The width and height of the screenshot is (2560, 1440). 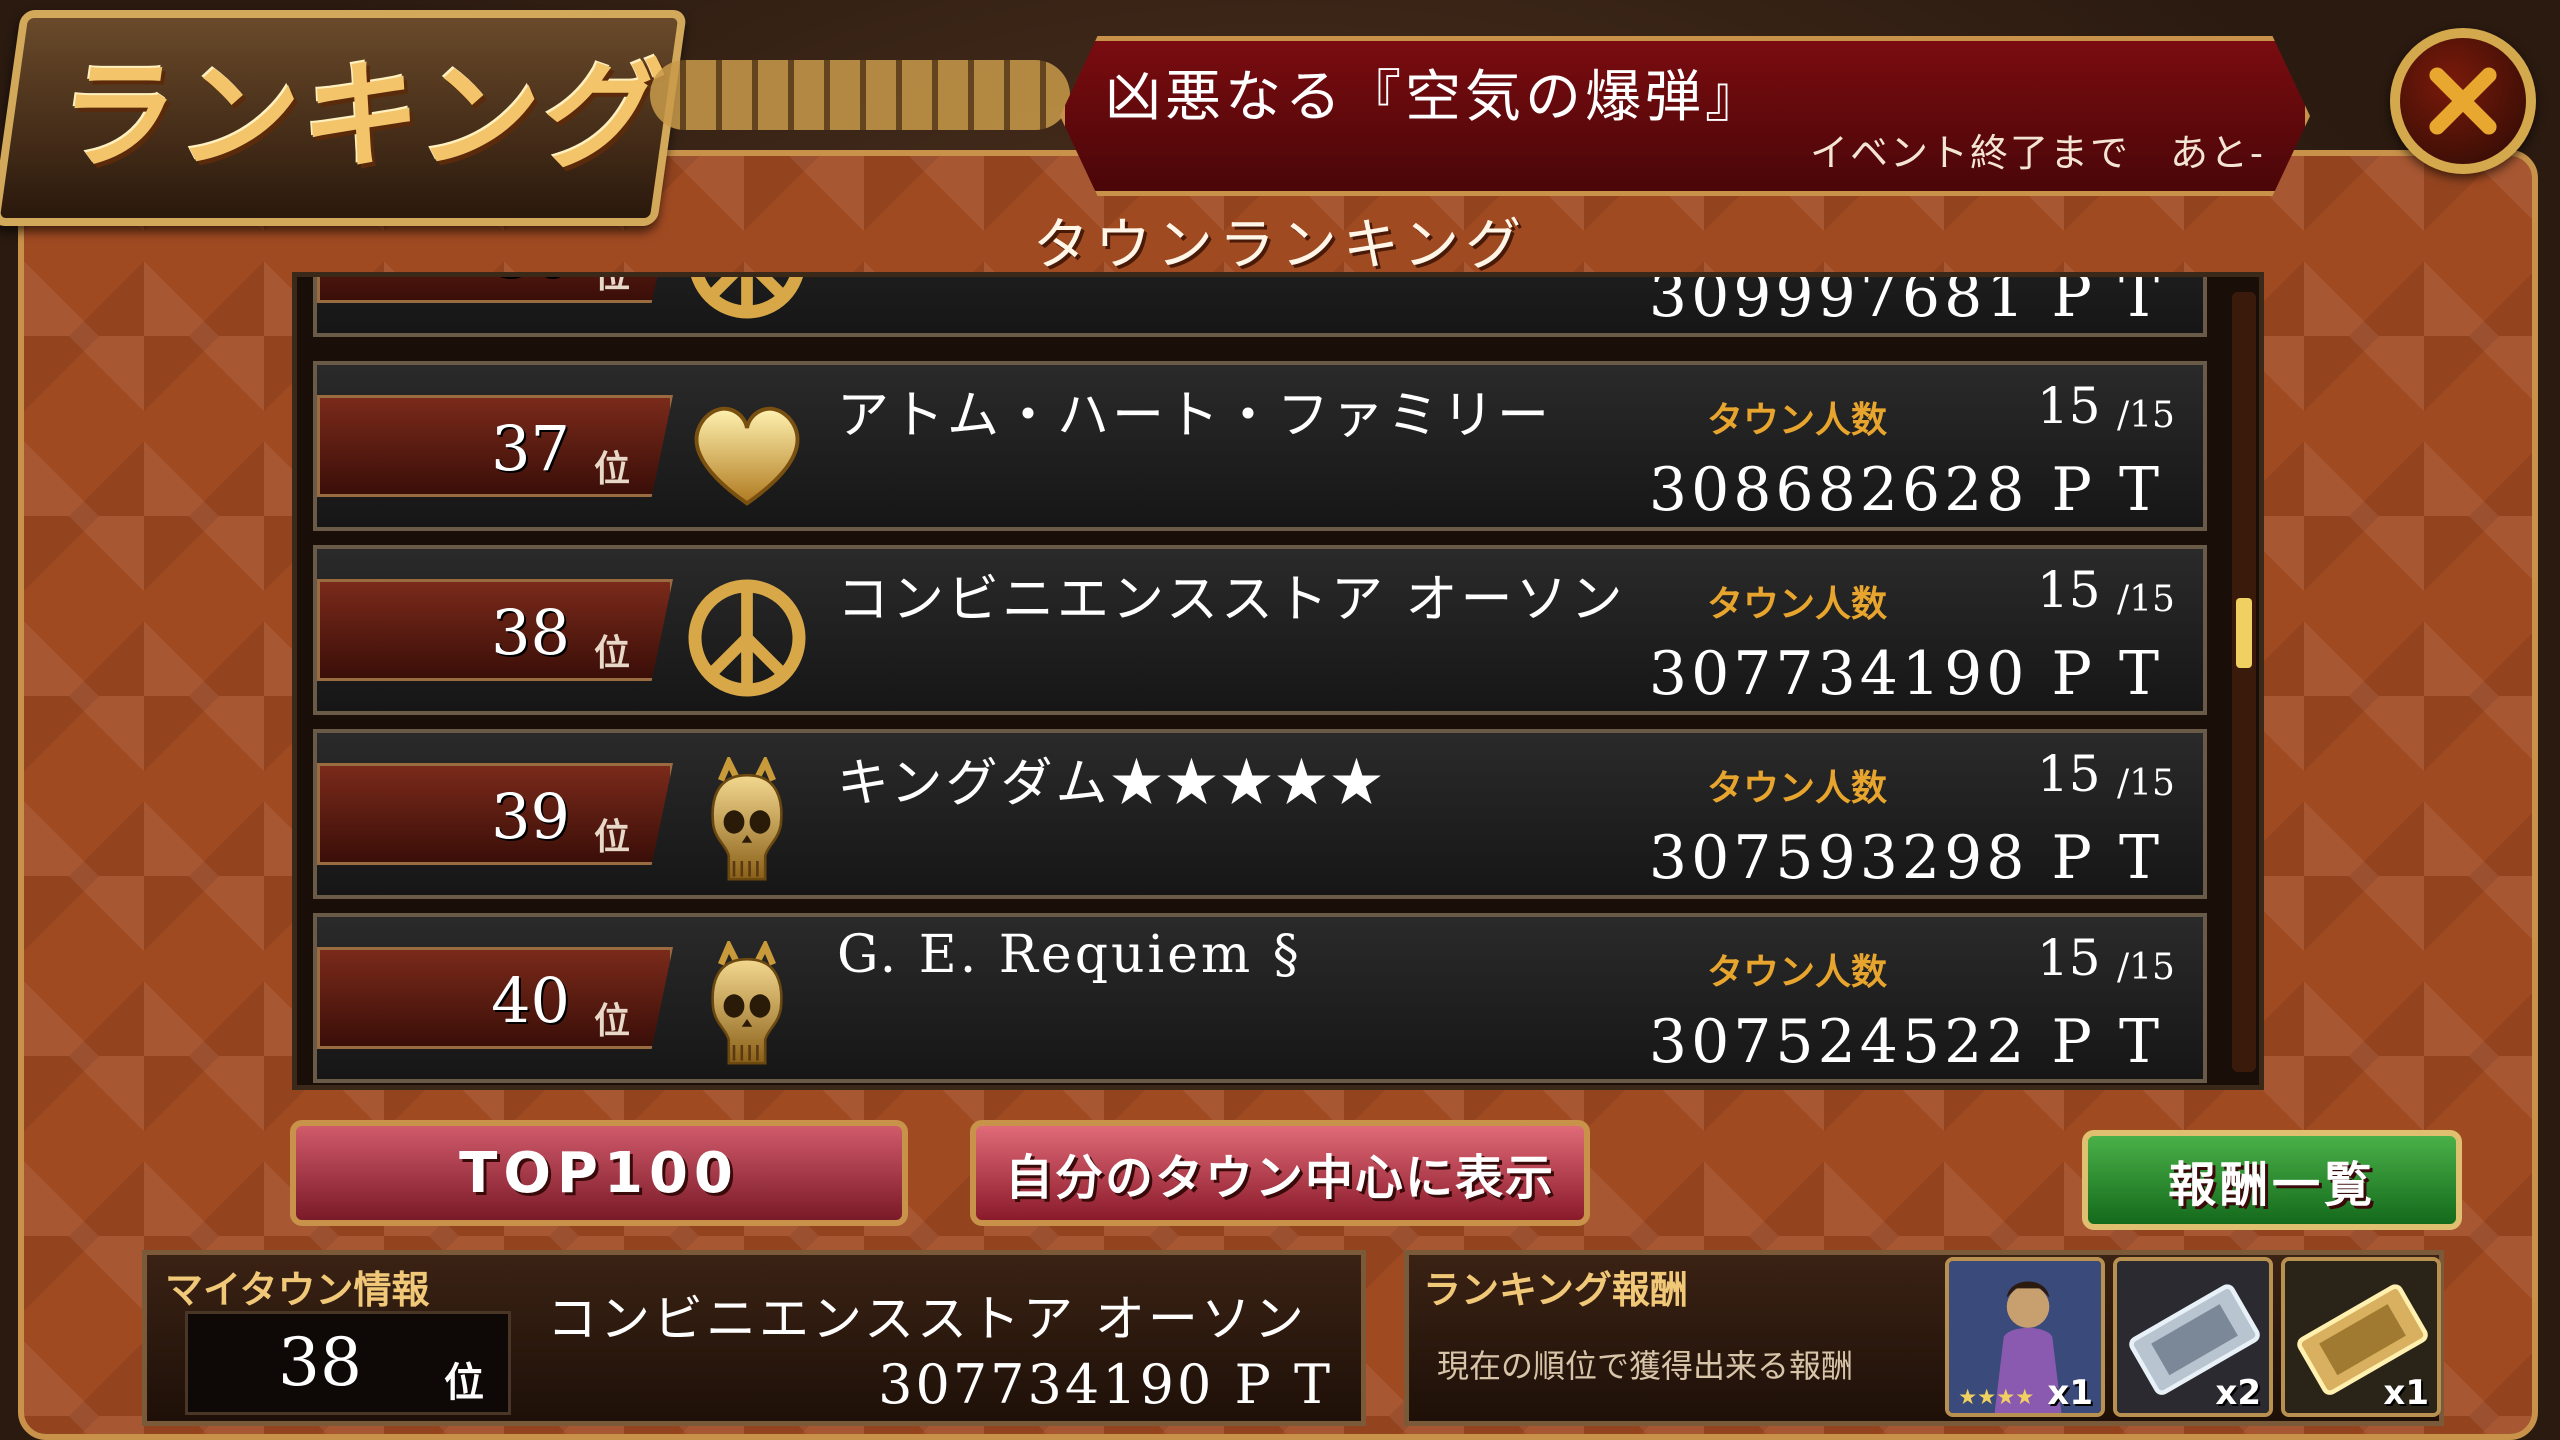 What do you see at coordinates (747, 456) in the screenshot?
I see `heart-icon` at bounding box center [747, 456].